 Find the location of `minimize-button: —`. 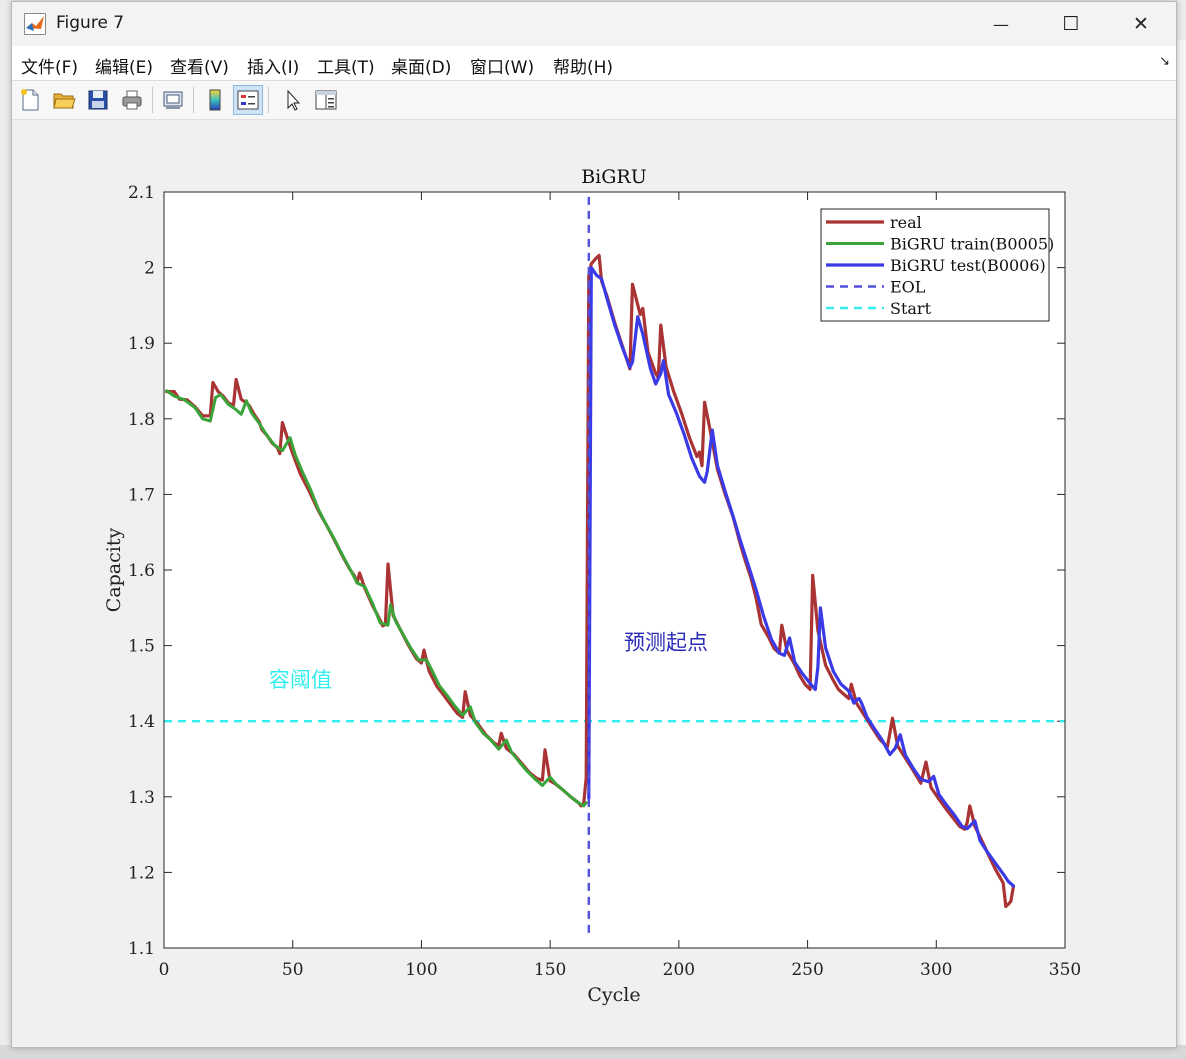

minimize-button: — is located at coordinates (1001, 24).